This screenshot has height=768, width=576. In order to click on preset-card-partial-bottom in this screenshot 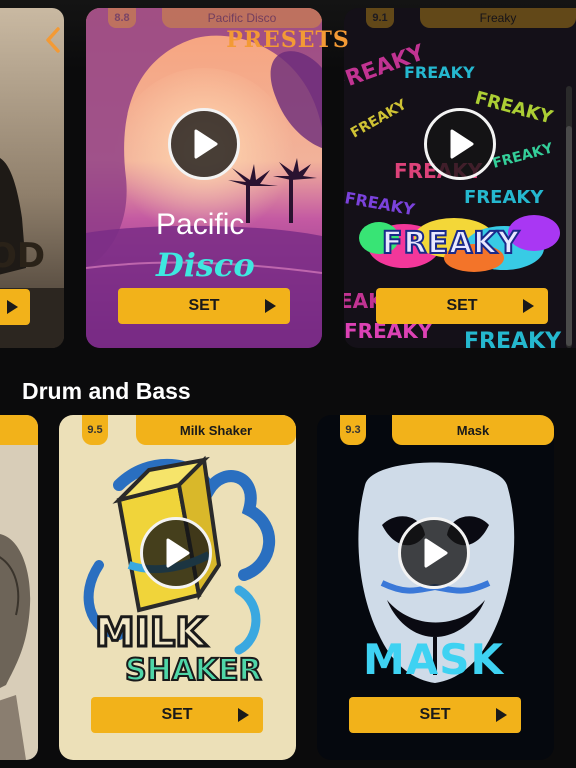, I will do `click(19, 587)`.